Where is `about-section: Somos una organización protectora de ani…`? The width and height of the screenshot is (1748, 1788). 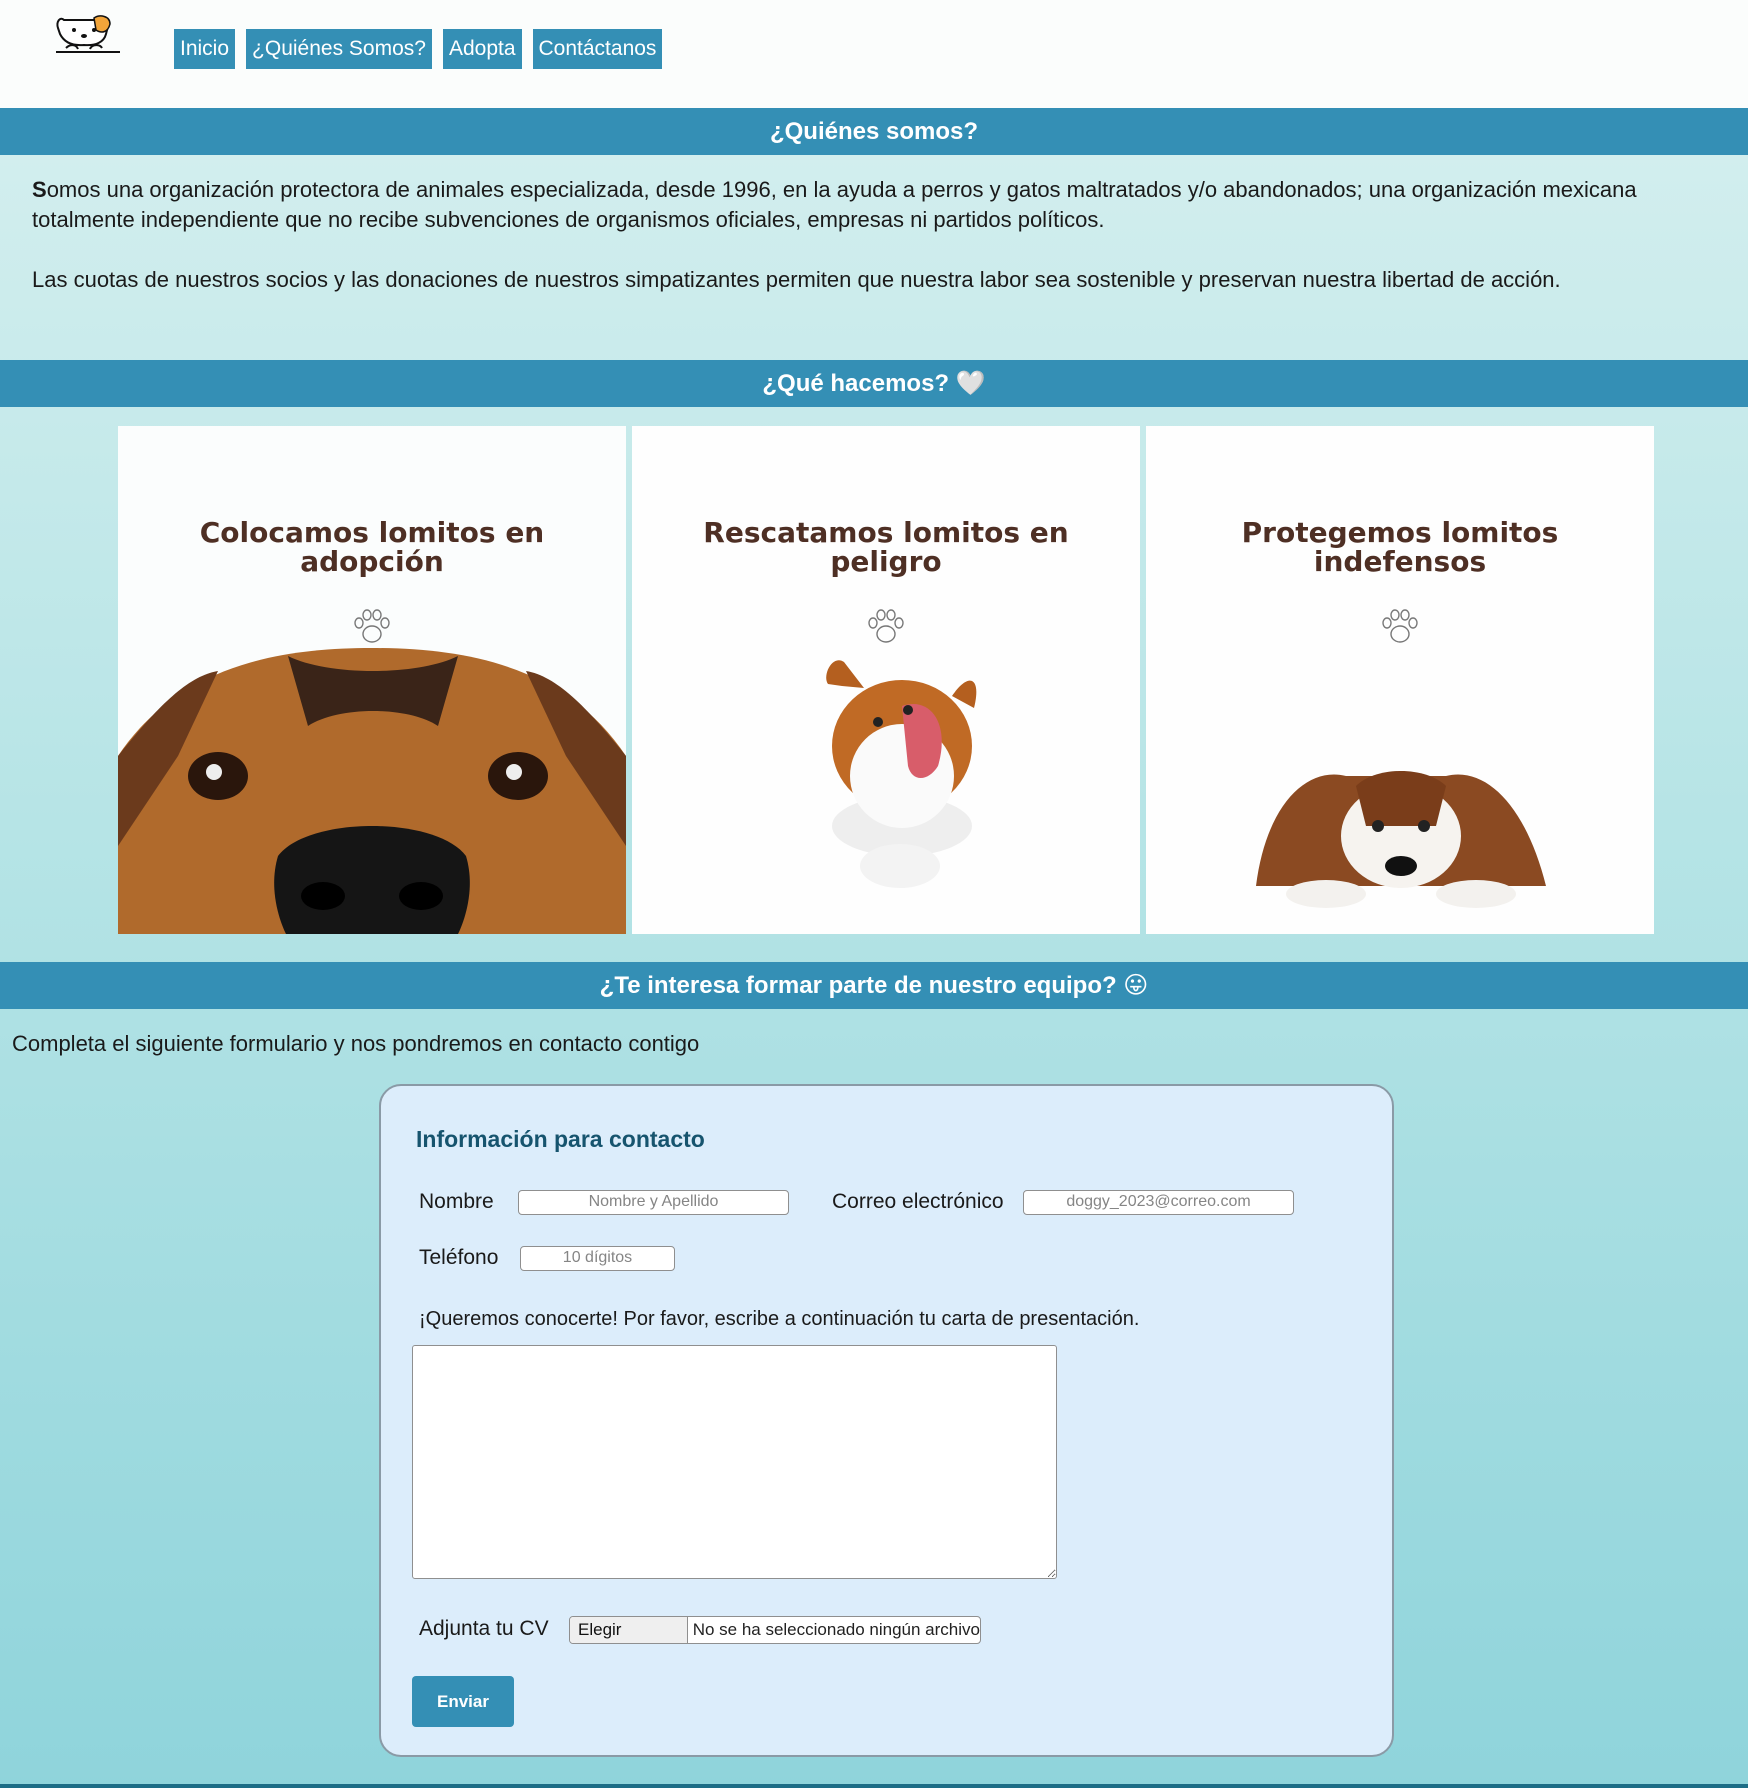 about-section: Somos una organización protectora de ani… is located at coordinates (874, 257).